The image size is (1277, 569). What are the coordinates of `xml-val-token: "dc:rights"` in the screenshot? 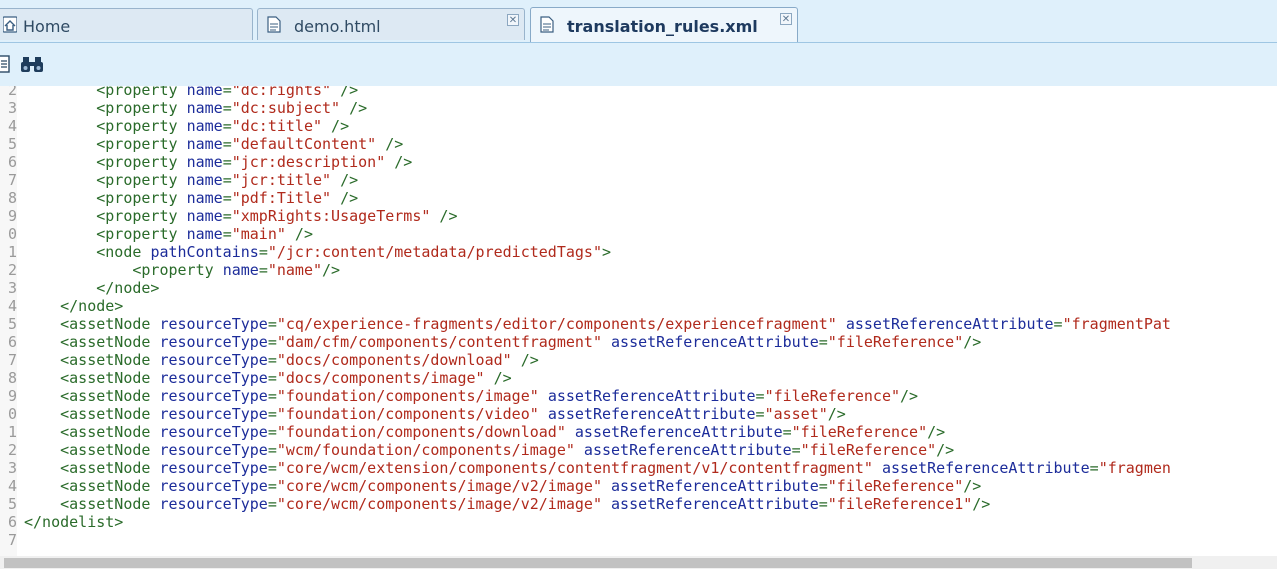 It's located at (281, 92).